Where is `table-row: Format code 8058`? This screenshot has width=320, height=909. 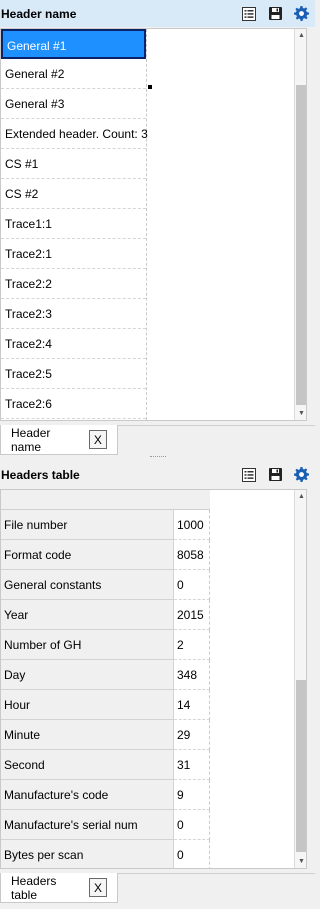
table-row: Format code 8058 is located at coordinates (105, 555).